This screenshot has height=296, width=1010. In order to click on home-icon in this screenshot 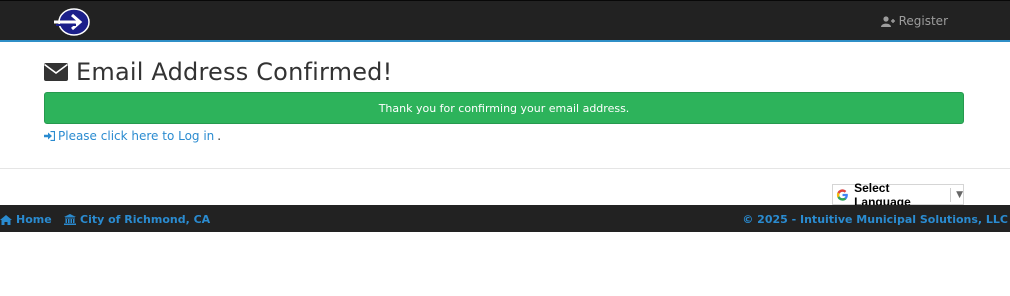, I will do `click(6, 219)`.